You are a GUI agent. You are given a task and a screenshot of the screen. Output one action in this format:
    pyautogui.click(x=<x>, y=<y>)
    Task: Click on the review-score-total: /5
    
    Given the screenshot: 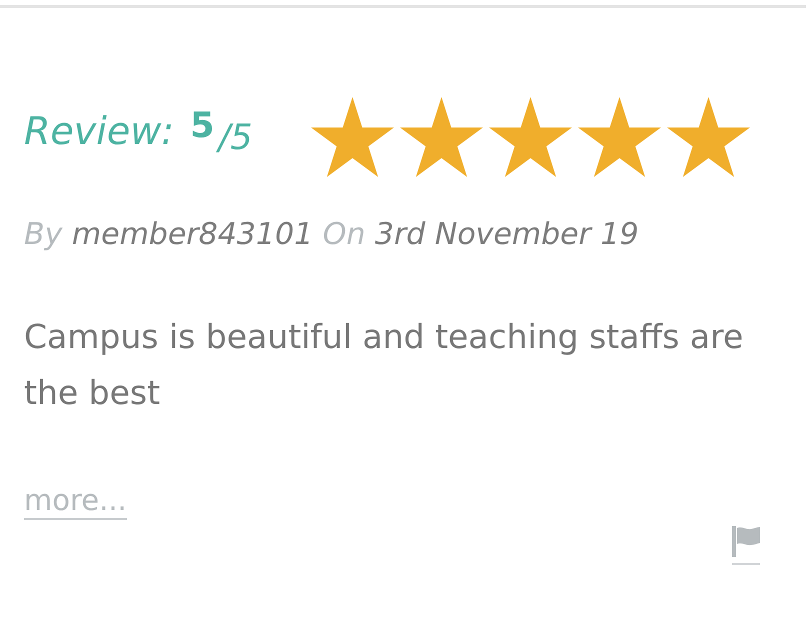 What is the action you would take?
    pyautogui.click(x=235, y=138)
    